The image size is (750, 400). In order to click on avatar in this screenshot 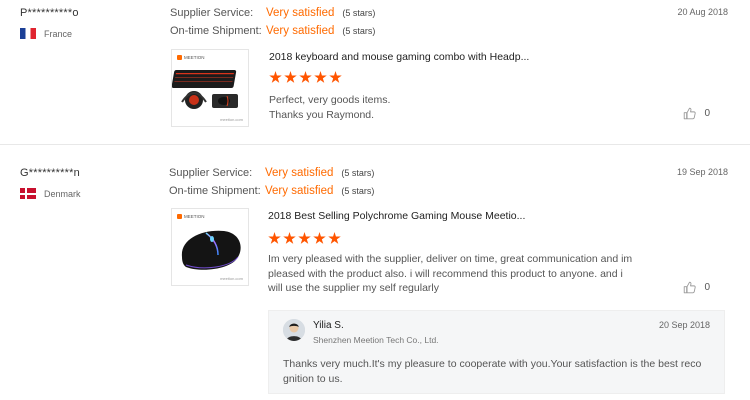, I will do `click(294, 330)`.